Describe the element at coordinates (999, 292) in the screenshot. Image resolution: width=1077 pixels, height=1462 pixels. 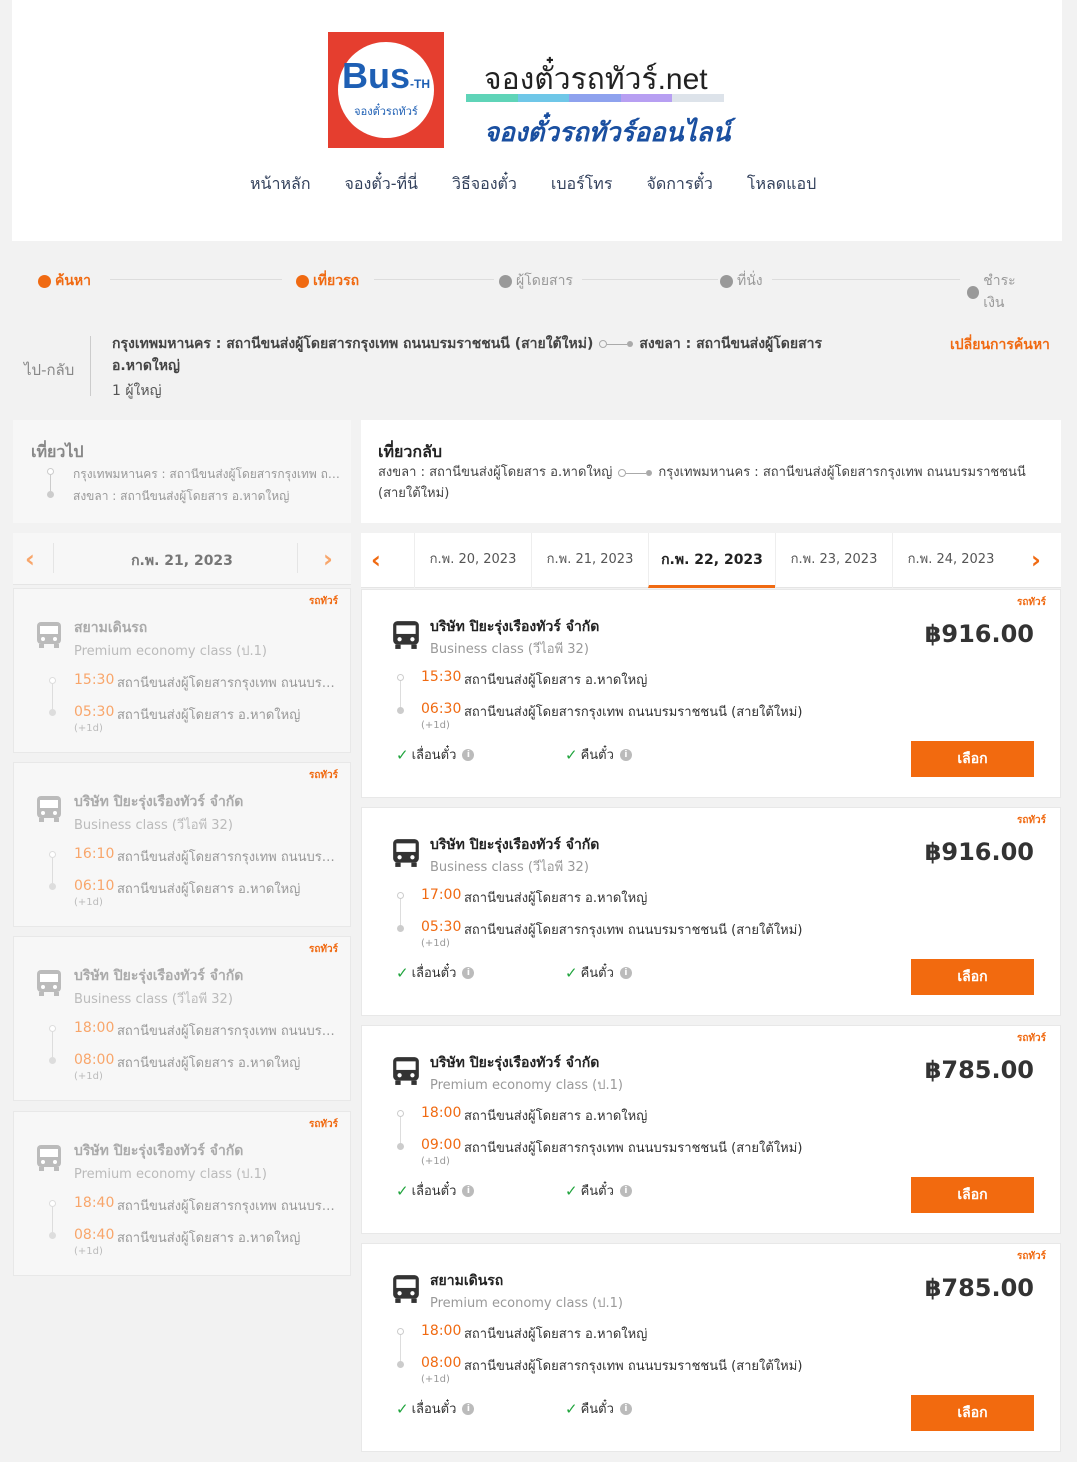
I see `step-label: ชำระเงิน` at that location.